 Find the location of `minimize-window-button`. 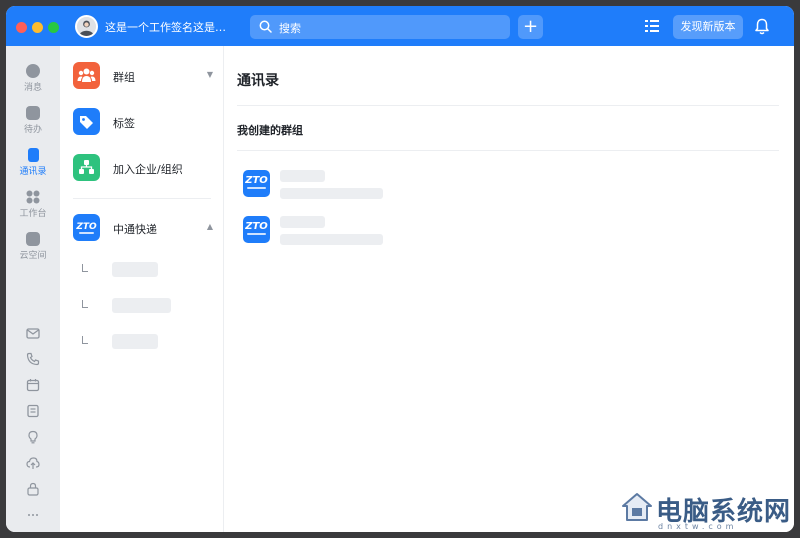

minimize-window-button is located at coordinates (37, 27).